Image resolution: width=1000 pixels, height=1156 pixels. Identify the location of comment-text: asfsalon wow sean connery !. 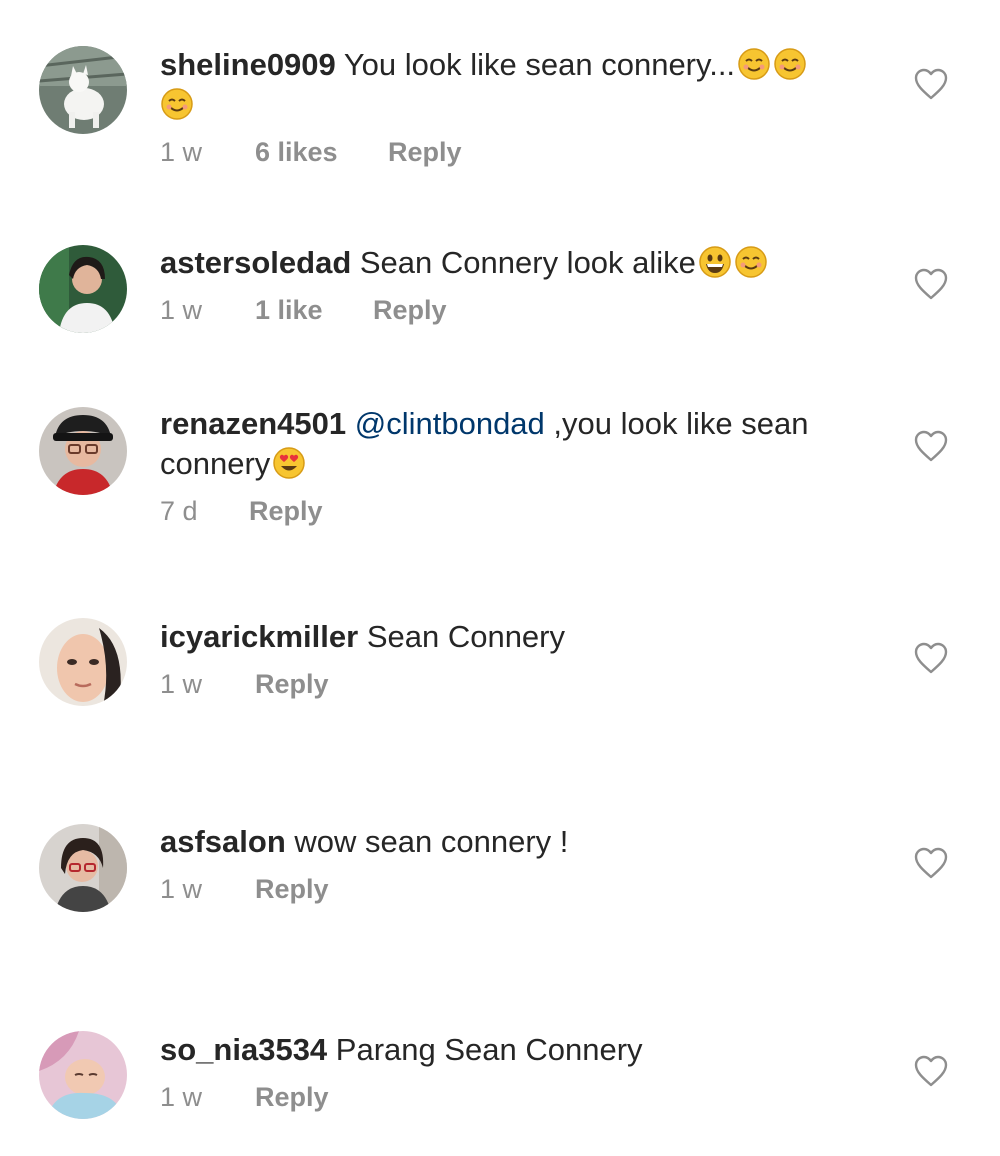
(520, 842).